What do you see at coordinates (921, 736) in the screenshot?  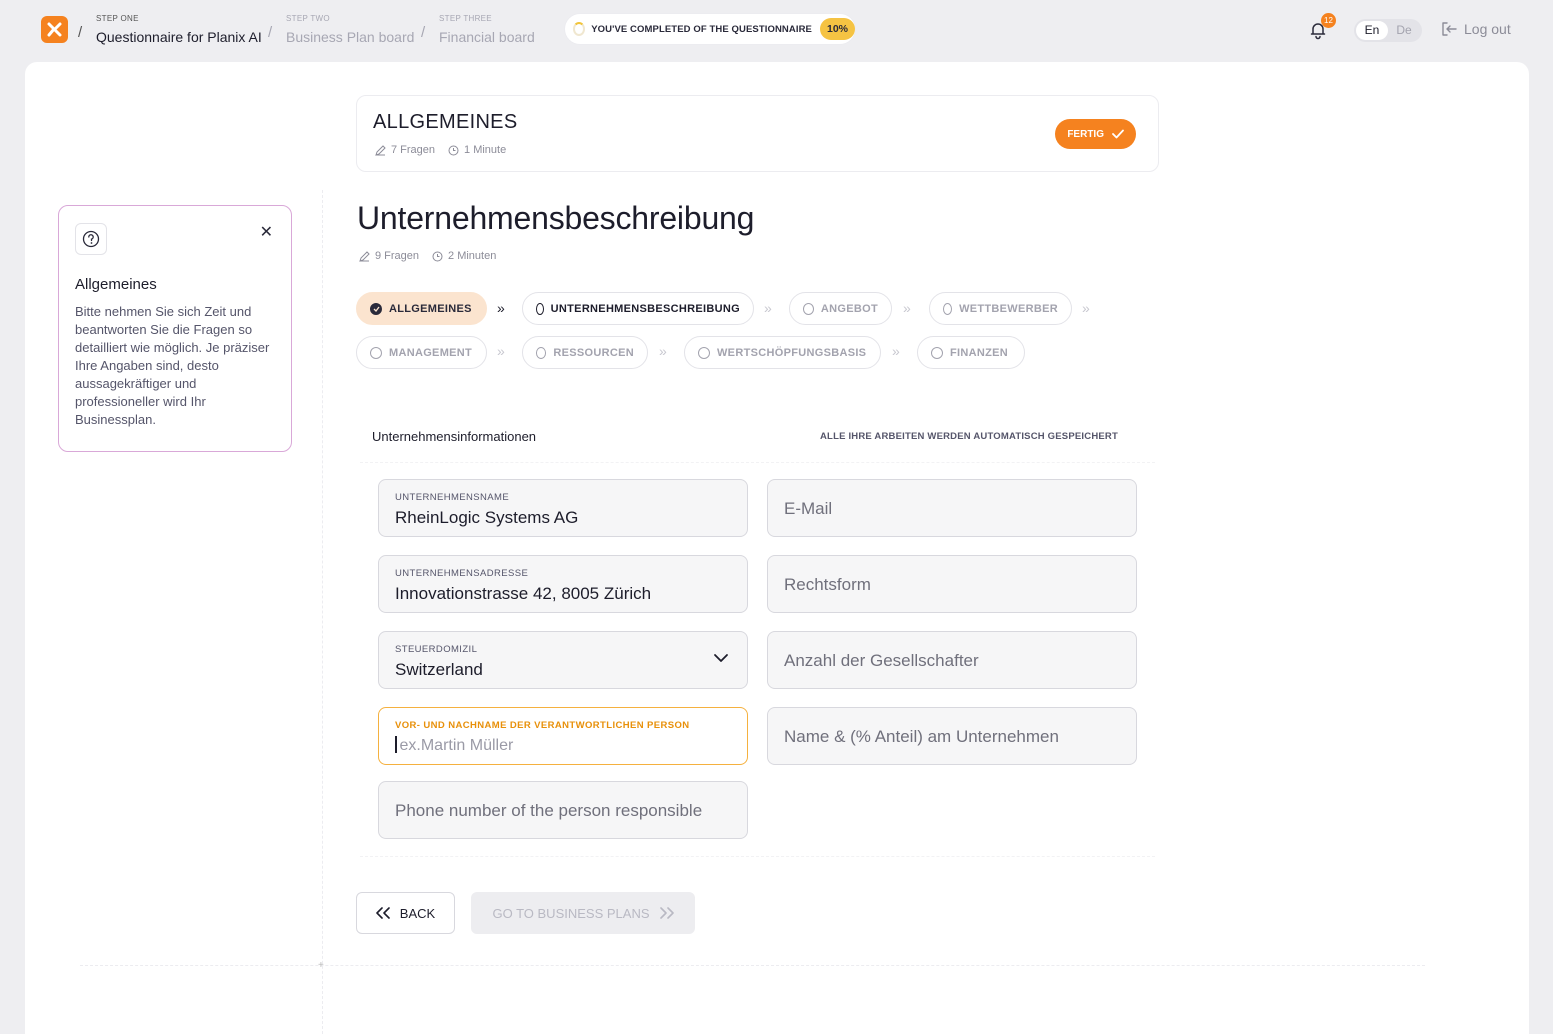 I see `field-placeholder: Name & (% Anteil) am Unternehmen` at bounding box center [921, 736].